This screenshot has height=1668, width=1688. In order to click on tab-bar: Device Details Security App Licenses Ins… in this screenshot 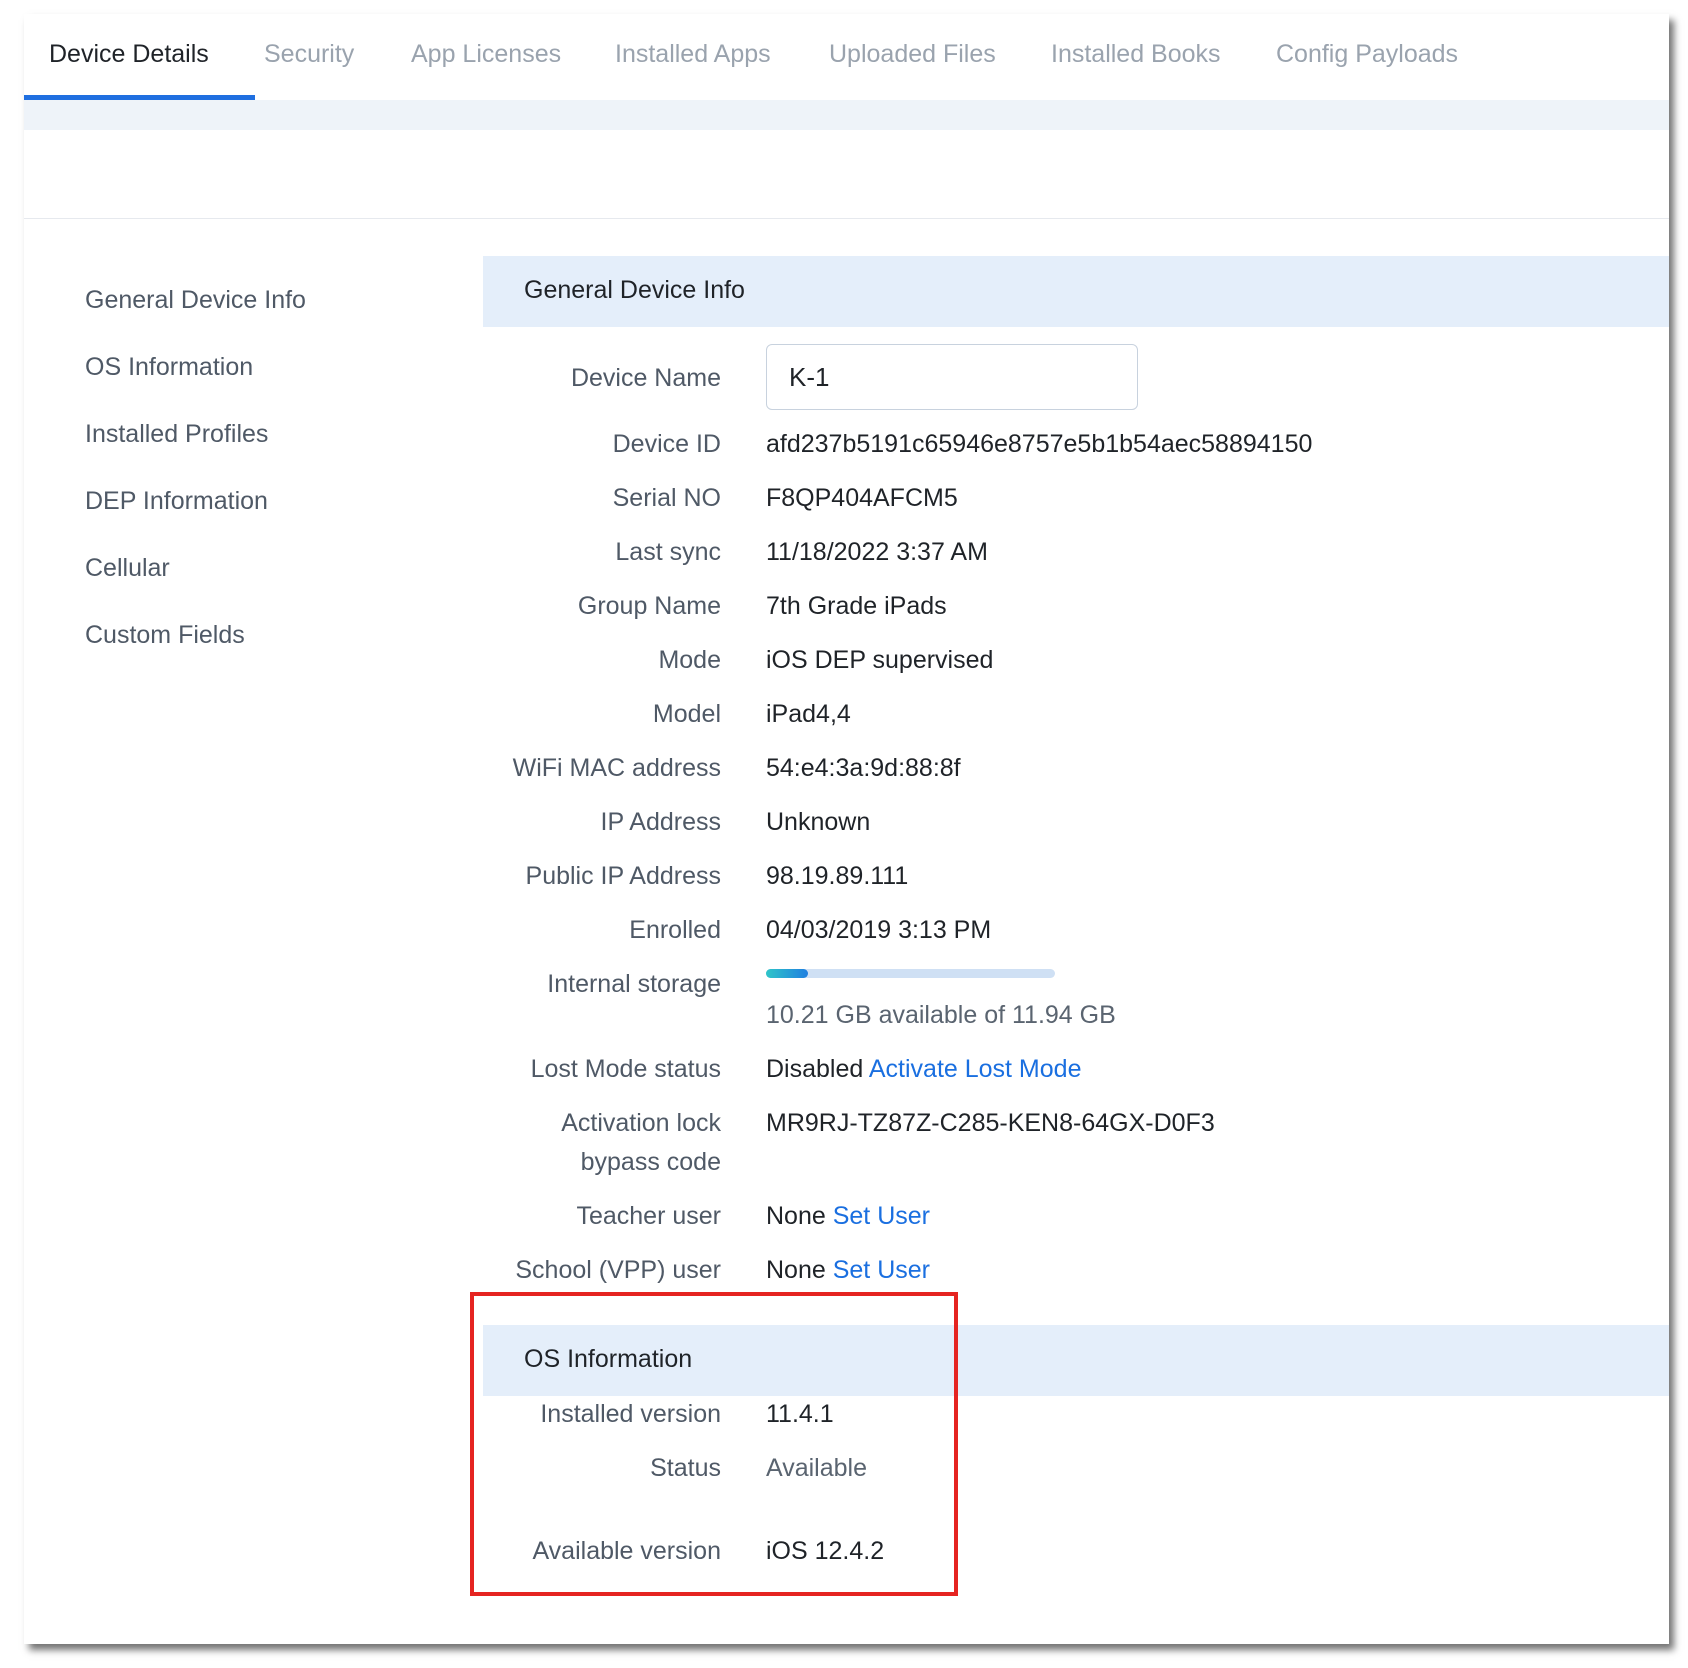, I will do `click(846, 57)`.